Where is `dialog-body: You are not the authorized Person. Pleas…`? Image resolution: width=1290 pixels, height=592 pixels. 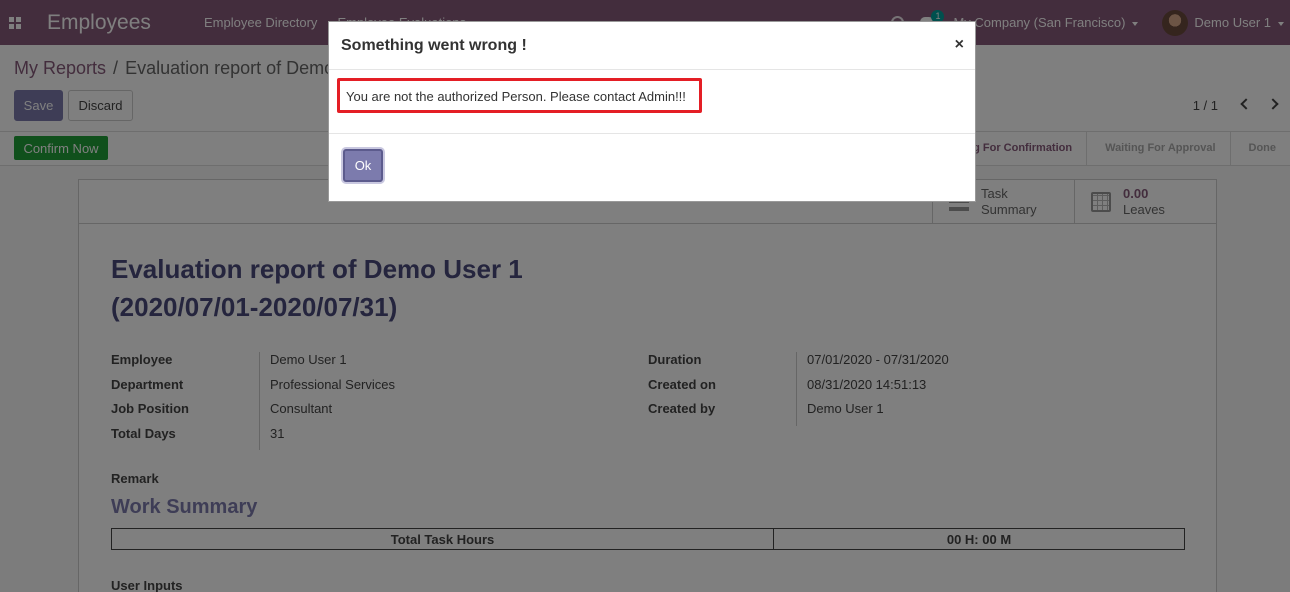
dialog-body: You are not the authorized Person. Pleas… is located at coordinates (652, 102).